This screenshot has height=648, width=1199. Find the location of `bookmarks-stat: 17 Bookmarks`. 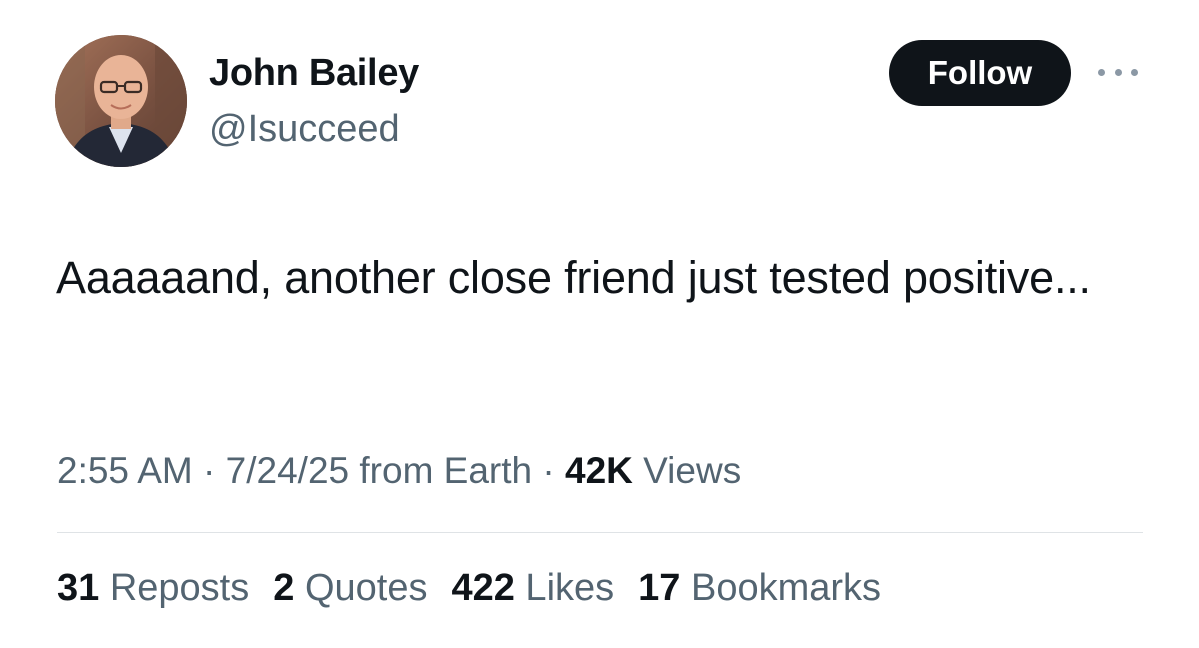

bookmarks-stat: 17 Bookmarks is located at coordinates (759, 588).